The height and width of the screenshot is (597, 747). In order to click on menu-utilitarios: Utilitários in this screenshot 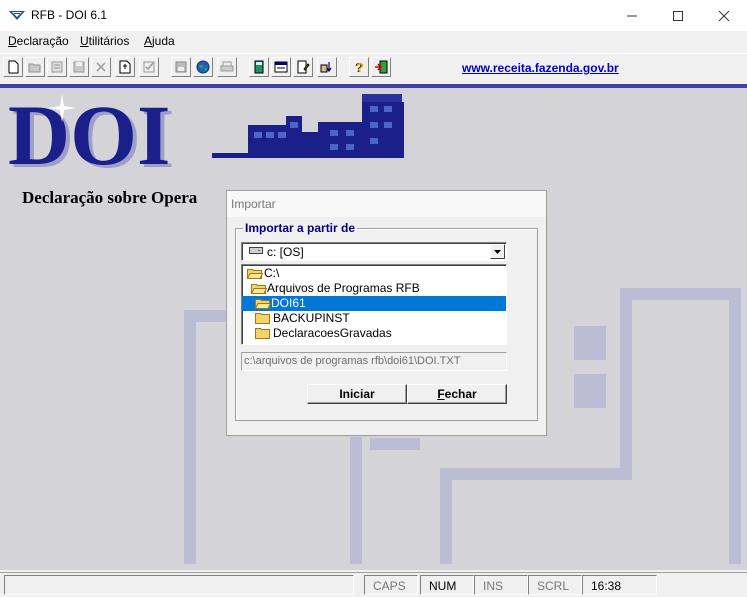, I will do `click(104, 41)`.